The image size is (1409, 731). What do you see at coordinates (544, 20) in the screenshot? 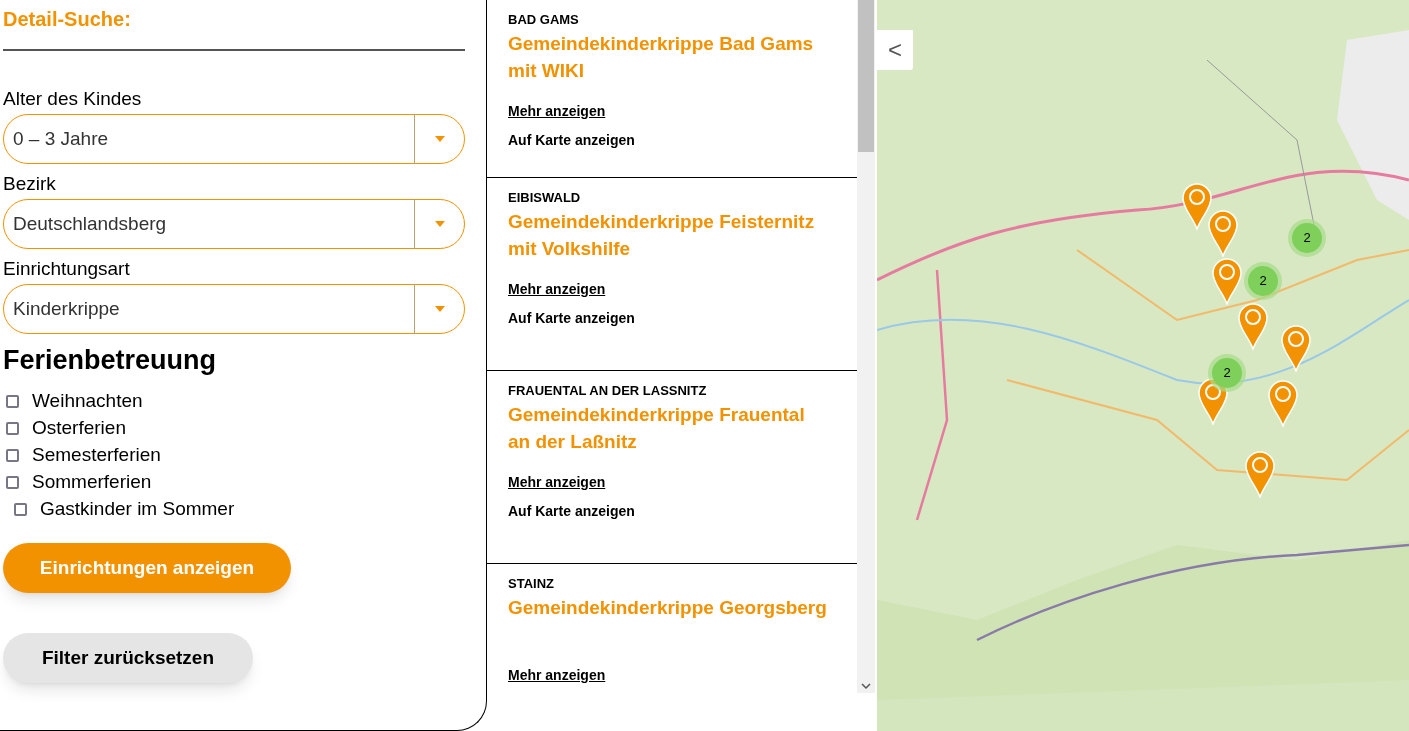
I see `result-location: BAD GAMS` at bounding box center [544, 20].